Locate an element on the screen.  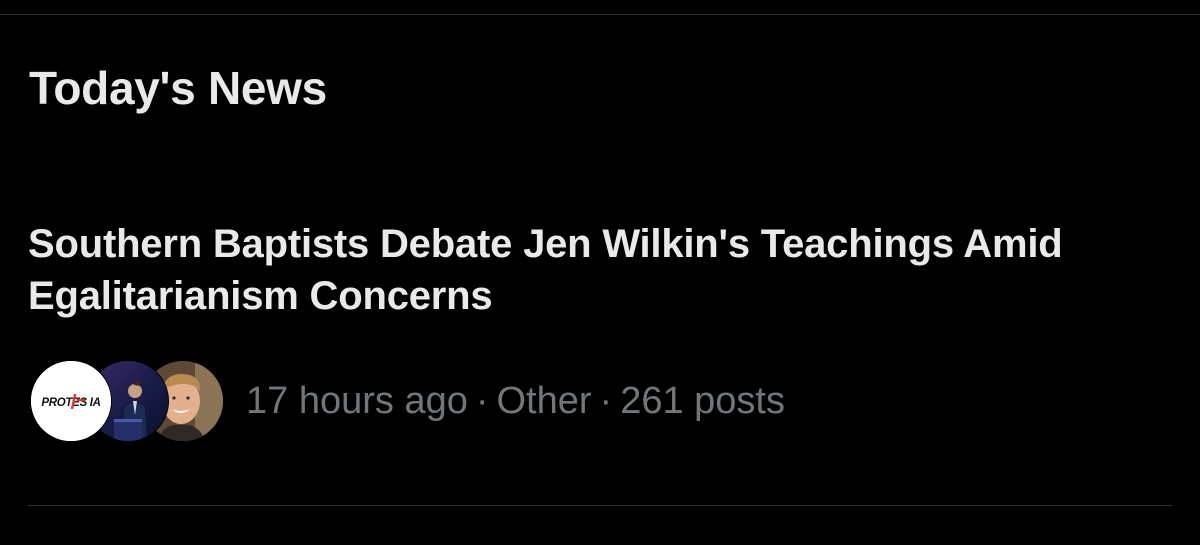
svg-text: PROTES IA is located at coordinates (70, 403).